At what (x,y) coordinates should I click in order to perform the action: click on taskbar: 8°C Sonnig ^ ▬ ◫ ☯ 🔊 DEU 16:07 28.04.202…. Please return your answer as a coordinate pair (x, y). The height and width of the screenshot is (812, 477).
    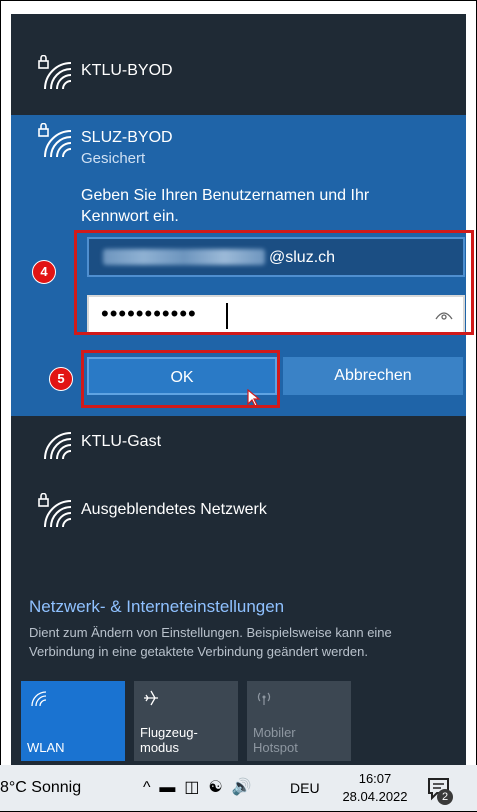
    Looking at the image, I should click on (238, 788).